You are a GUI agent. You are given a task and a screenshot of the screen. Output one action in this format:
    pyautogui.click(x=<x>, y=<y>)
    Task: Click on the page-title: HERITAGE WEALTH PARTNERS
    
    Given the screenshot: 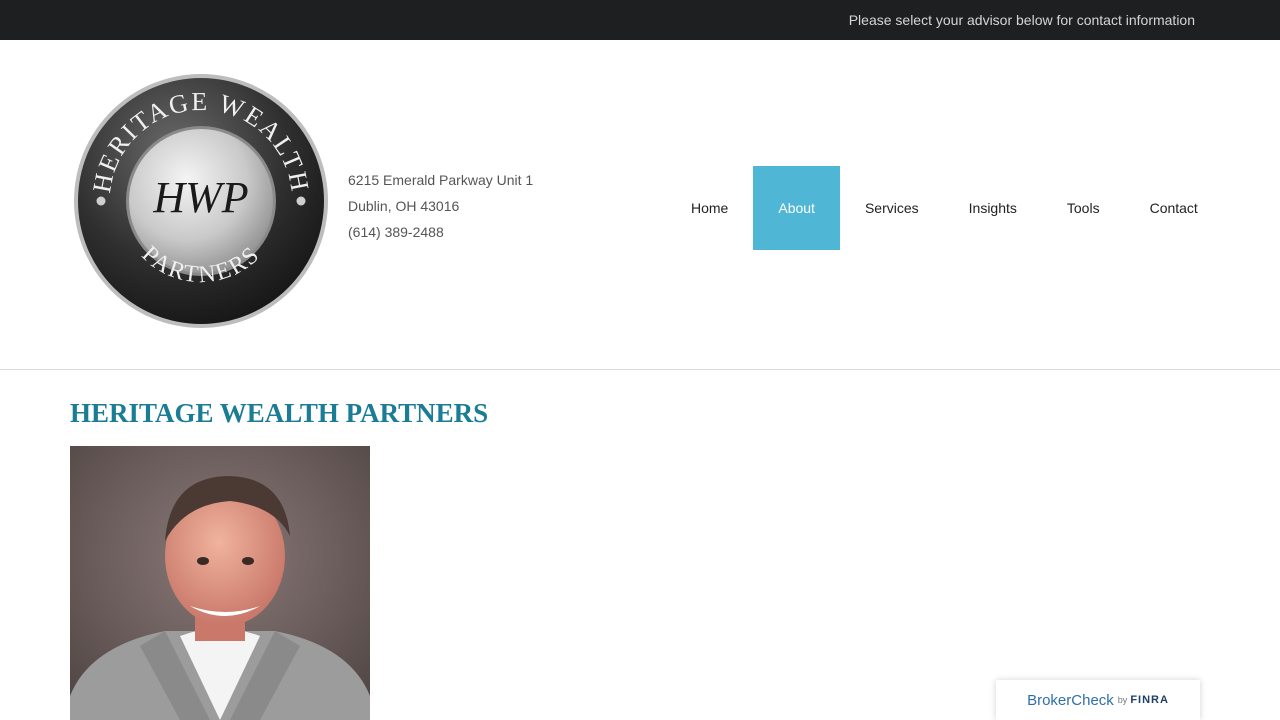 What is the action you would take?
    pyautogui.click(x=279, y=413)
    